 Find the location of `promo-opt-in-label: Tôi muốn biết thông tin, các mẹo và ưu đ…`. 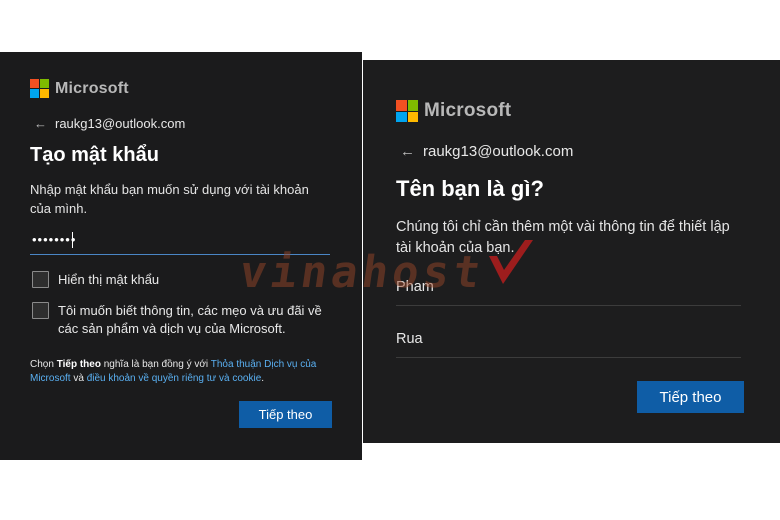

promo-opt-in-label: Tôi muốn biết thông tin, các mẹo và ưu đ… is located at coordinates (190, 320).